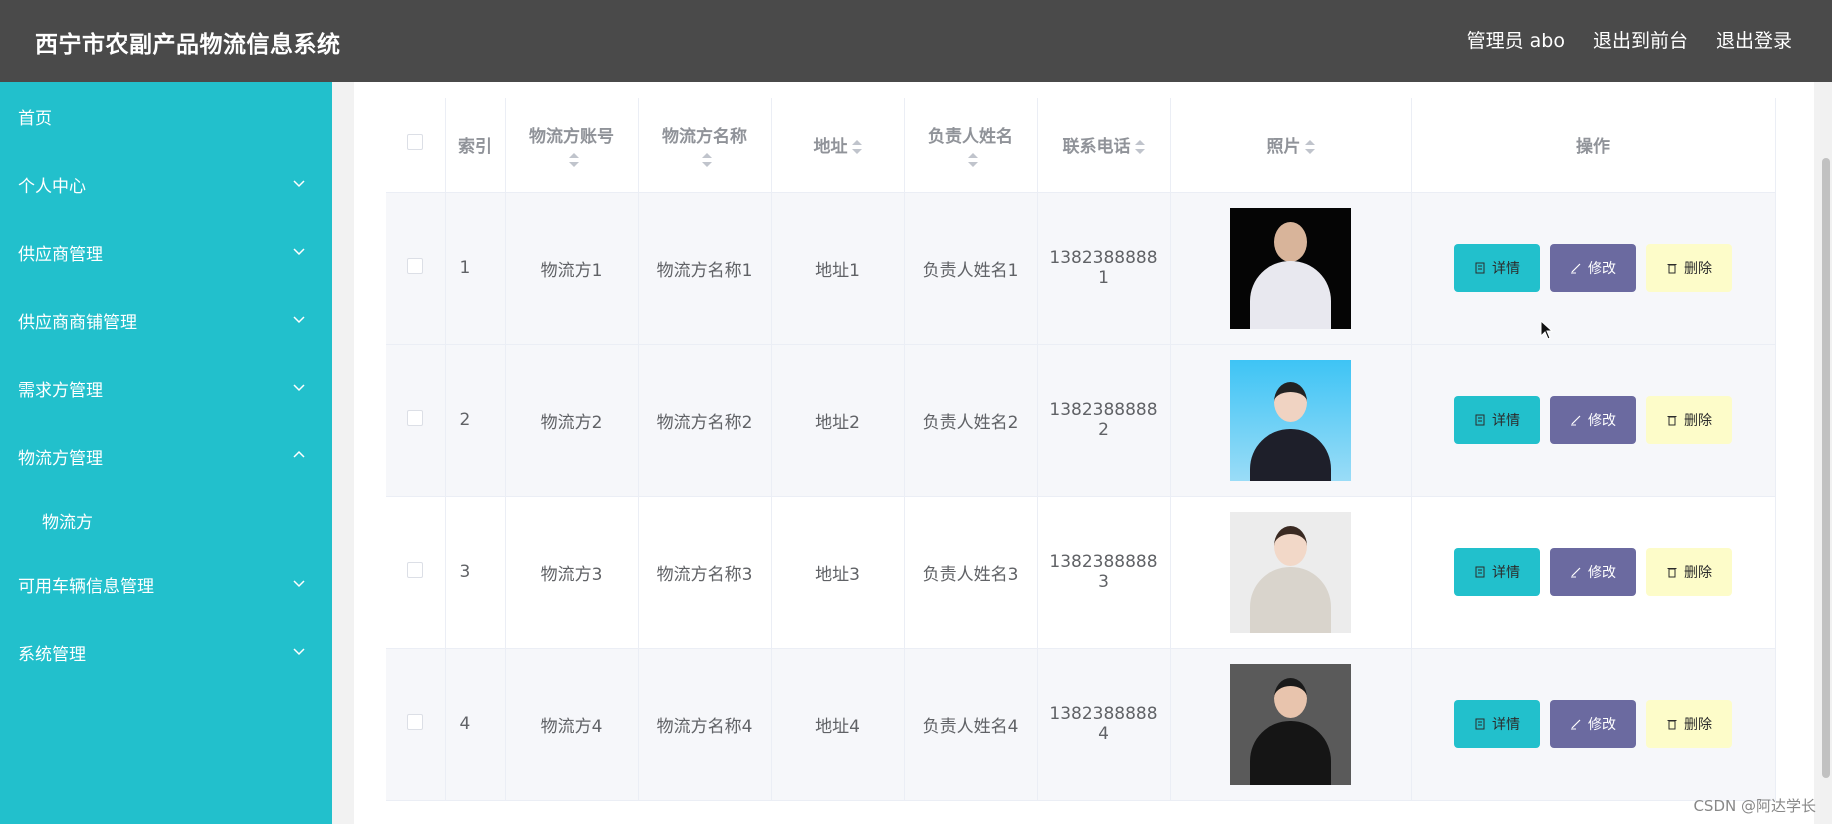 The image size is (1832, 824). What do you see at coordinates (838, 268) in the screenshot?
I see `row-address: 地址1` at bounding box center [838, 268].